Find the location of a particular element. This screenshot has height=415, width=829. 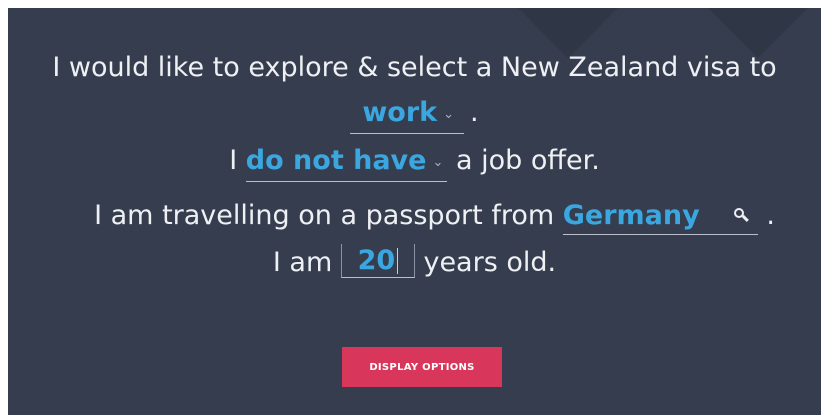

line5-suffix: years old. is located at coordinates (490, 262).